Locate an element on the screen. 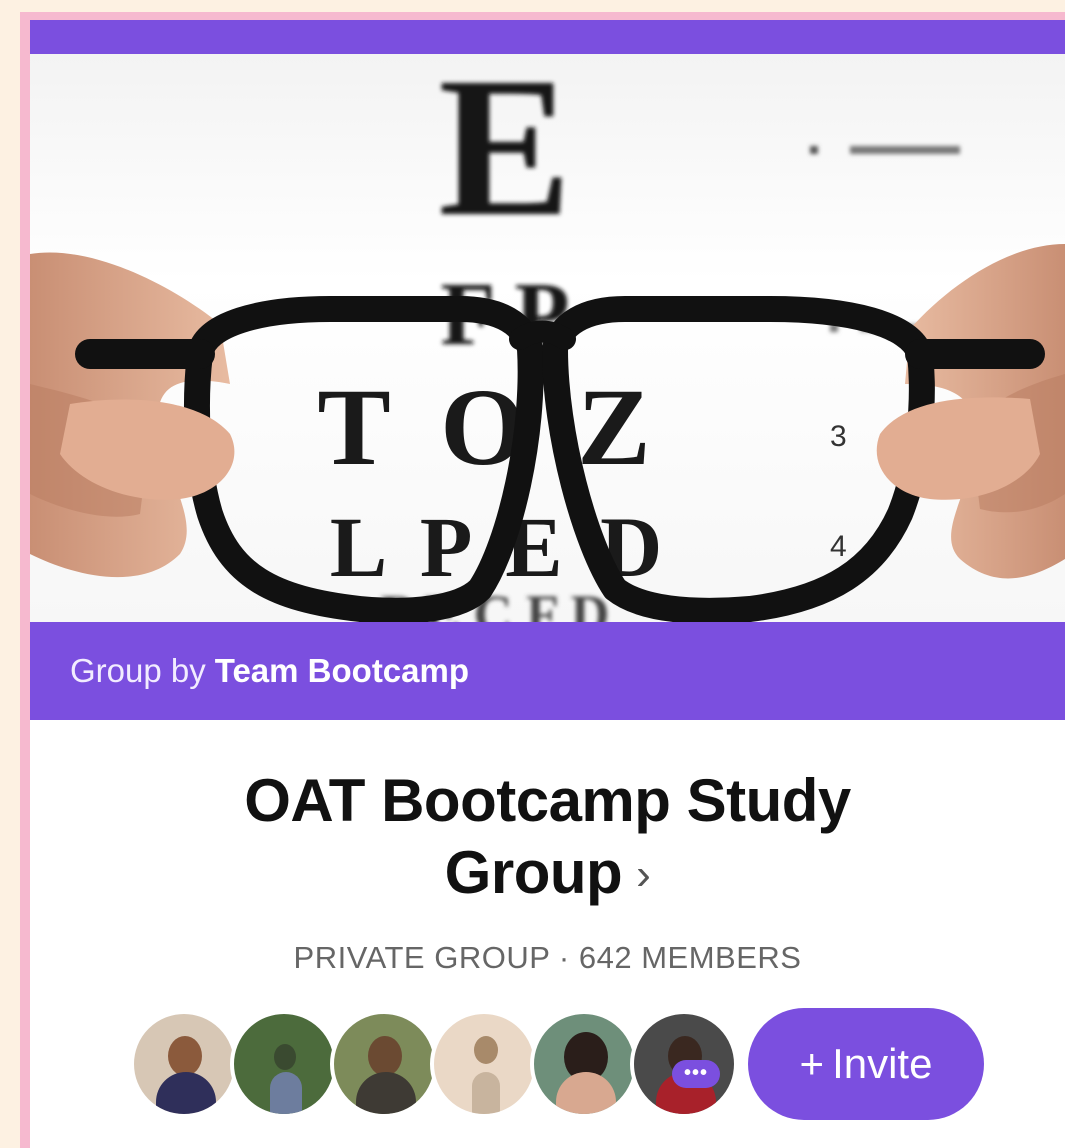 The image size is (1065, 1148). group-owner-bar: Group by Team Bootcamp is located at coordinates (547, 671).